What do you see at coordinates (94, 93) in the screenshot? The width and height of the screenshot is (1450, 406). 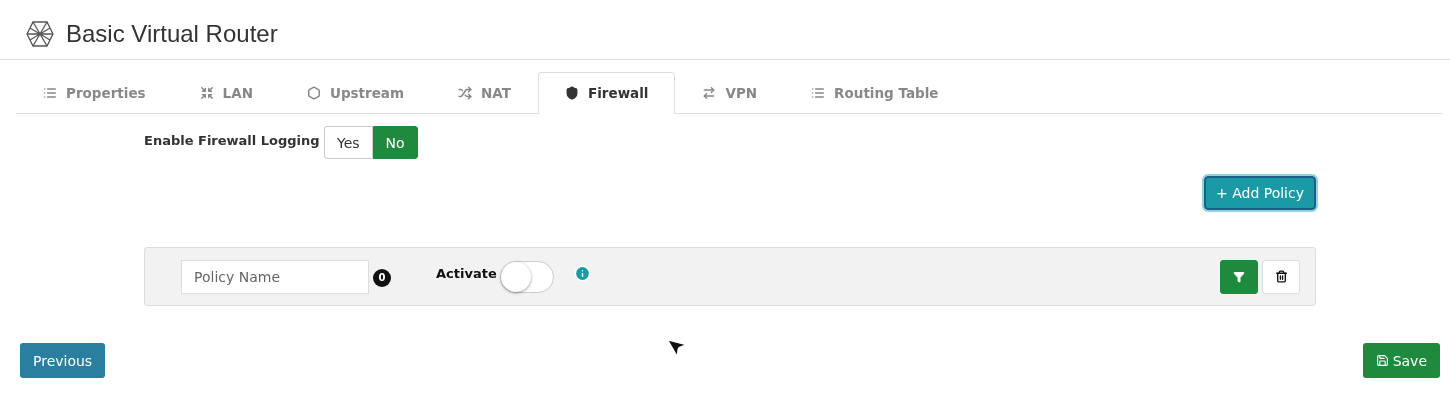 I see `tab: Properties` at bounding box center [94, 93].